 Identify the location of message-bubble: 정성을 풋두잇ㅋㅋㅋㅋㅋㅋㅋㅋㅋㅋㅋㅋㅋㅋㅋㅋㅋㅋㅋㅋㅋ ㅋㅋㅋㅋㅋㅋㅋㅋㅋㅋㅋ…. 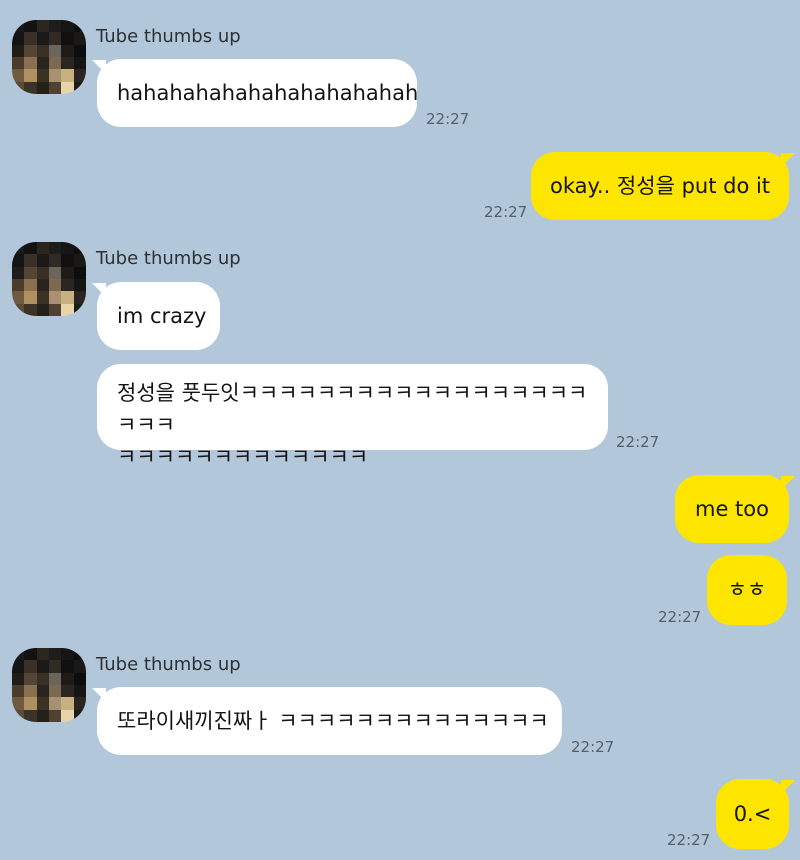
(352, 416).